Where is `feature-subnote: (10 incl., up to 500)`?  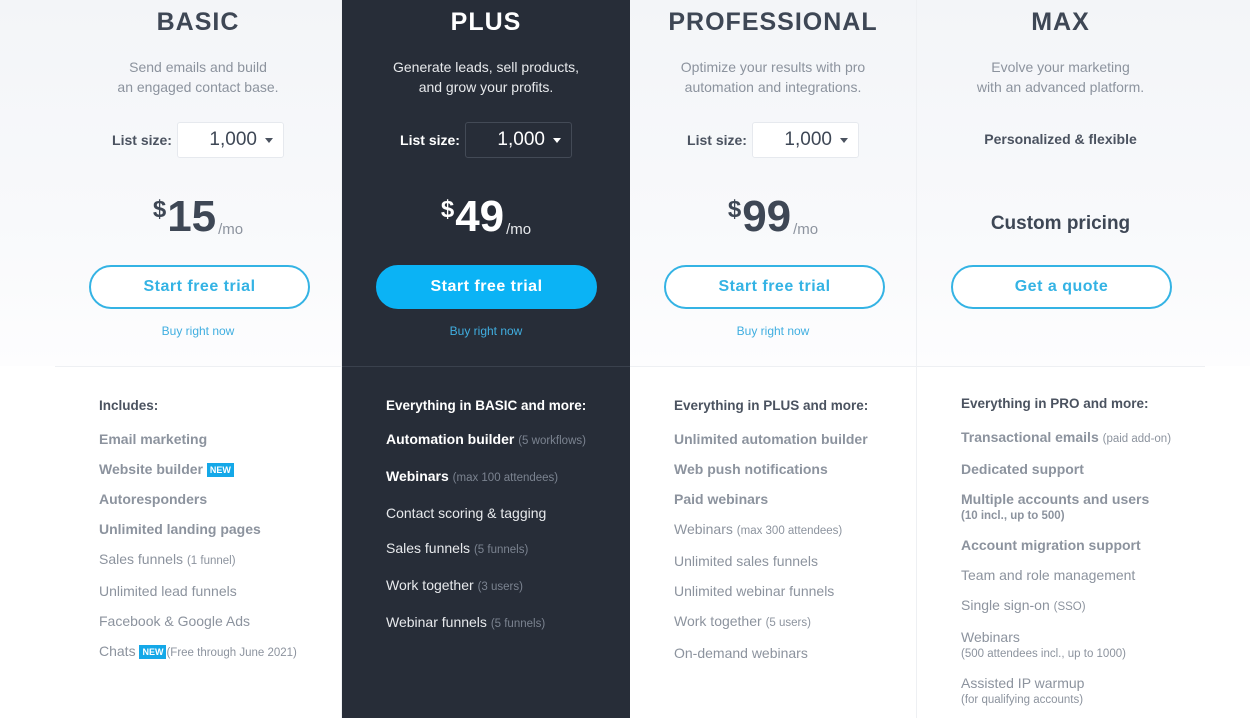 feature-subnote: (10 incl., up to 500) is located at coordinates (1013, 516).